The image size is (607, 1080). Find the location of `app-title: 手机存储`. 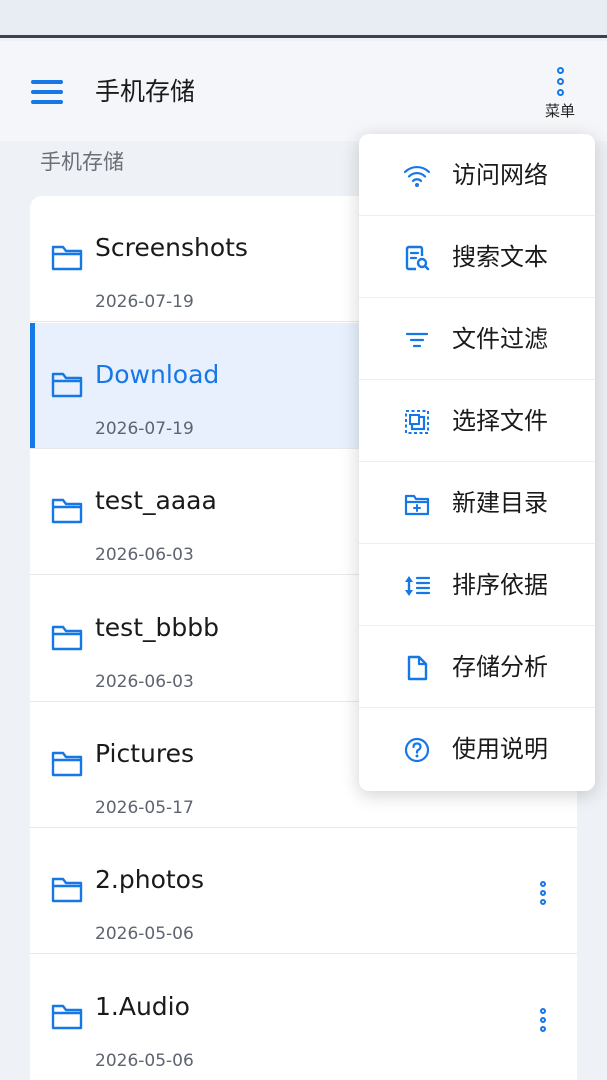

app-title: 手机存储 is located at coordinates (145, 91).